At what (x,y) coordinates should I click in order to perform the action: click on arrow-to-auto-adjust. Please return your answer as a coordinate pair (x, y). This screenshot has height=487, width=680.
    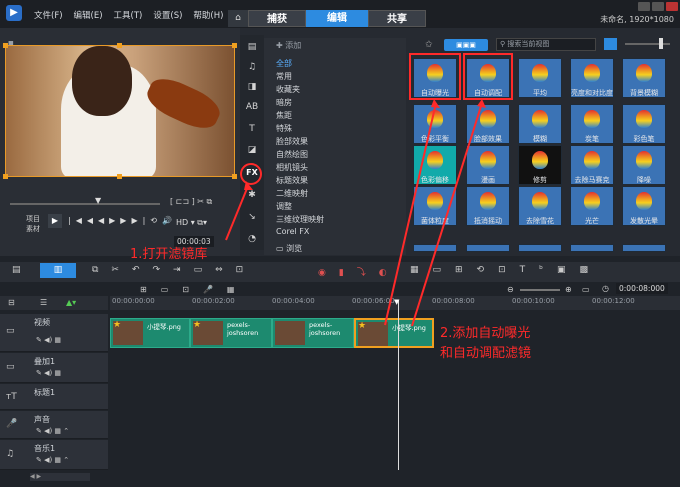
    Looking at the image, I should click on (447, 214).